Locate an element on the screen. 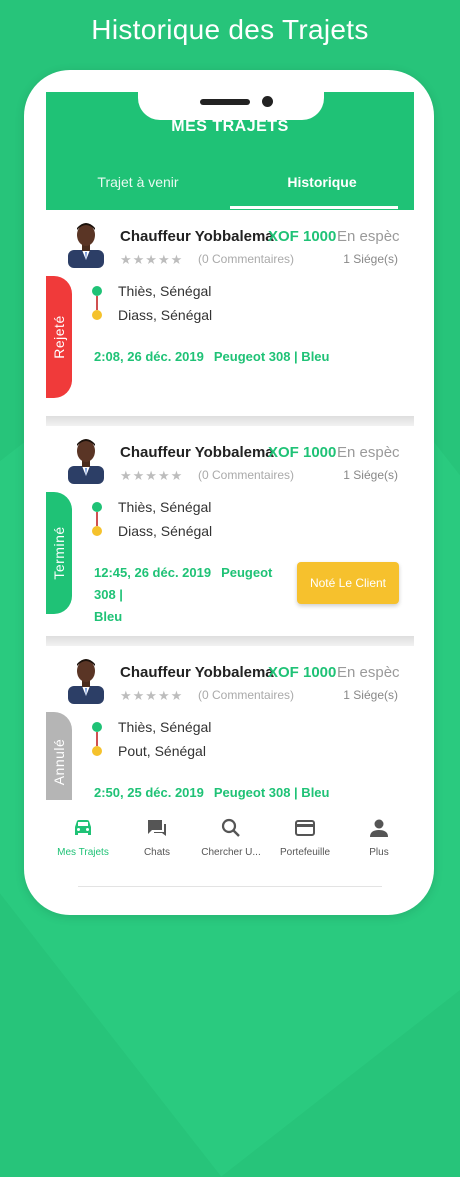  page-headline: Historique des Trajets is located at coordinates (230, 29).